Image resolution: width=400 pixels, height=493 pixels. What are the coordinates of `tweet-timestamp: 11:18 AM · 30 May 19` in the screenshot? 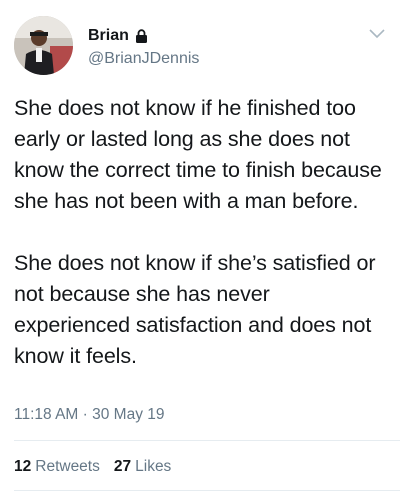 It's located at (89, 415).